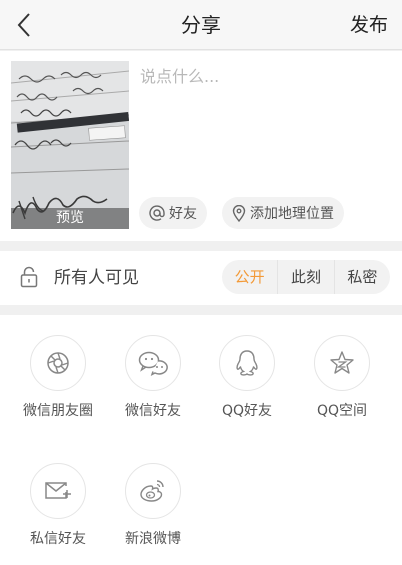 The height and width of the screenshot is (565, 402). I want to click on share-qq-friend: QQ好友, so click(247, 385).